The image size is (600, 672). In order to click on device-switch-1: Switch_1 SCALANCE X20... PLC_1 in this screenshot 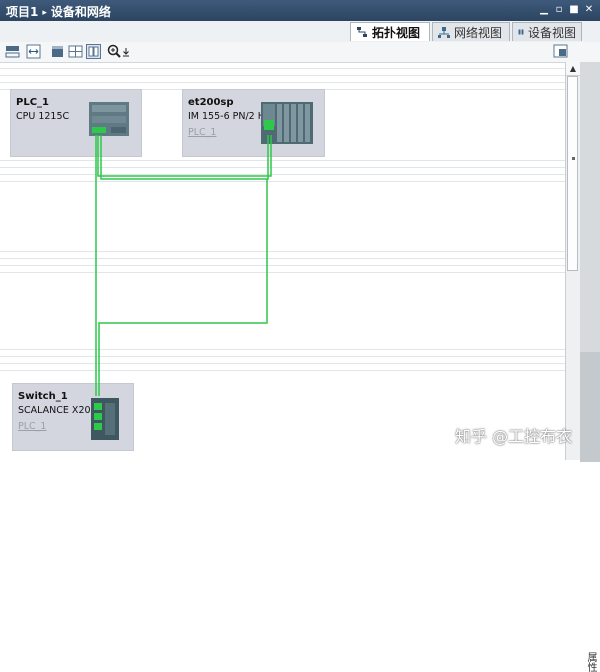, I will do `click(73, 417)`.